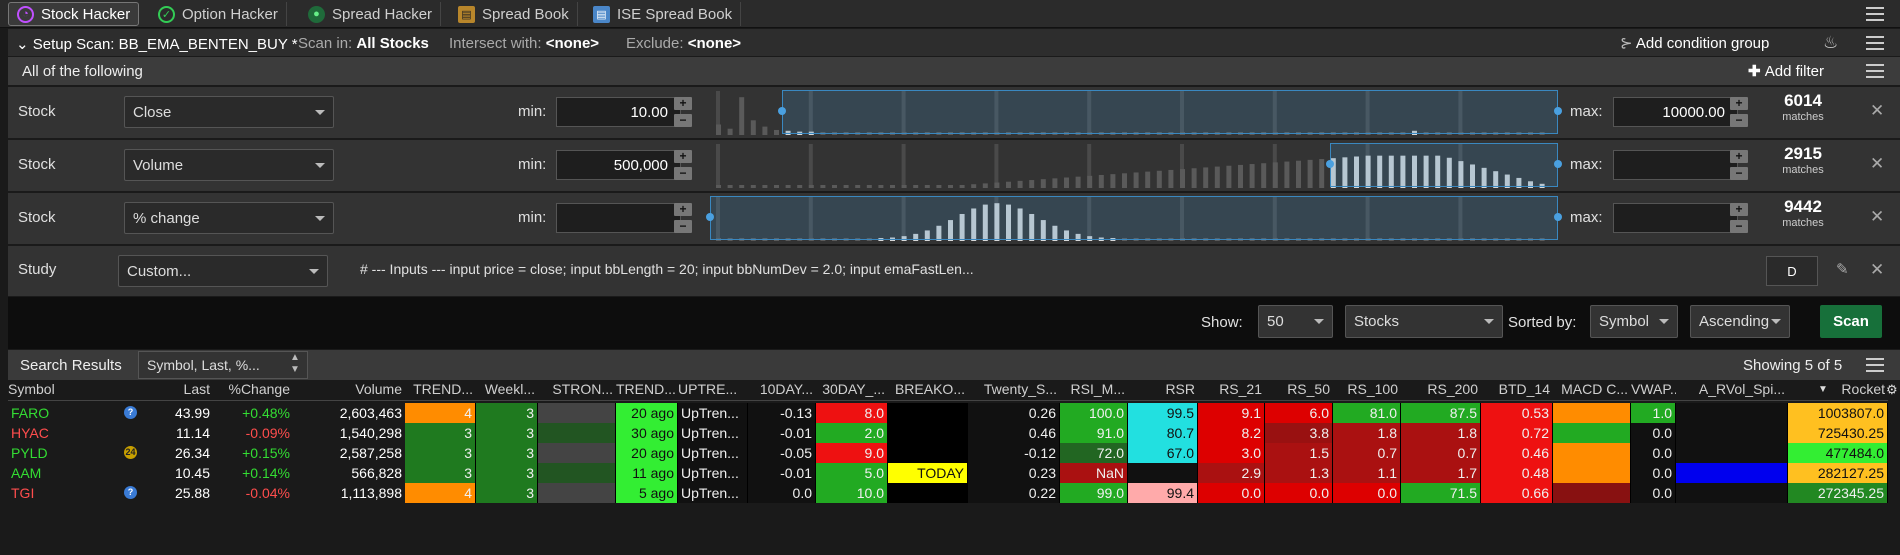 The width and height of the screenshot is (1900, 555). I want to click on symbol-cell: AAM, so click(73, 473).